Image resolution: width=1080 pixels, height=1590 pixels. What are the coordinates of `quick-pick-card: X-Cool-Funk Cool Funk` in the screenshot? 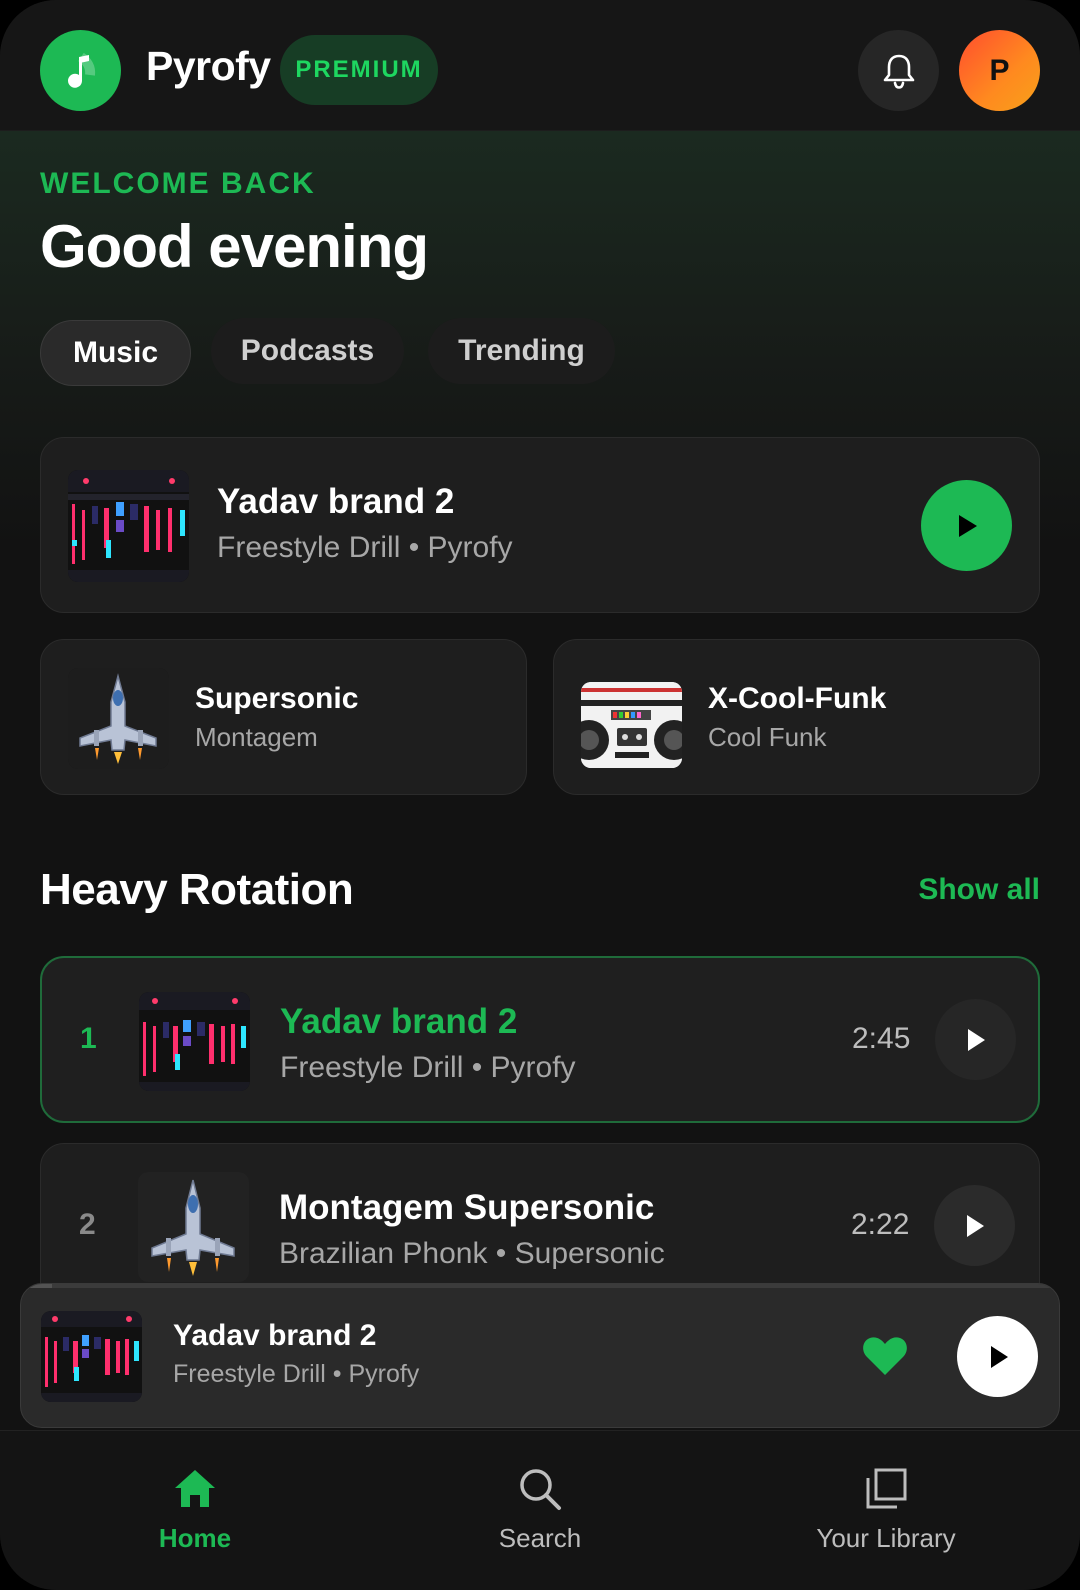 It's located at (796, 717).